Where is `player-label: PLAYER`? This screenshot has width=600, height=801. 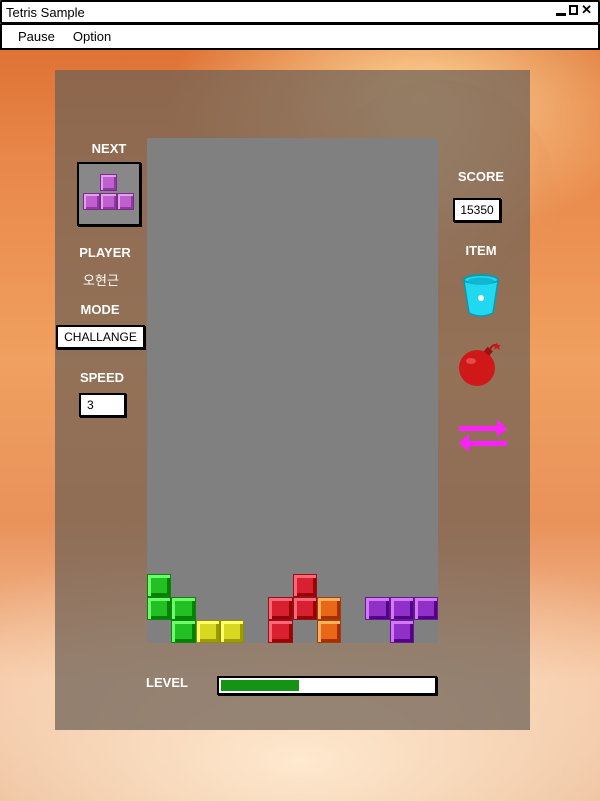 player-label: PLAYER is located at coordinates (105, 252).